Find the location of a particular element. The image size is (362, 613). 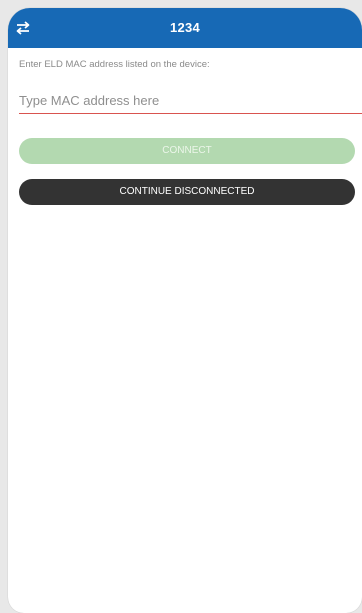

continue-disconnected-button: CONTINUE DISCONNECTED is located at coordinates (187, 192).